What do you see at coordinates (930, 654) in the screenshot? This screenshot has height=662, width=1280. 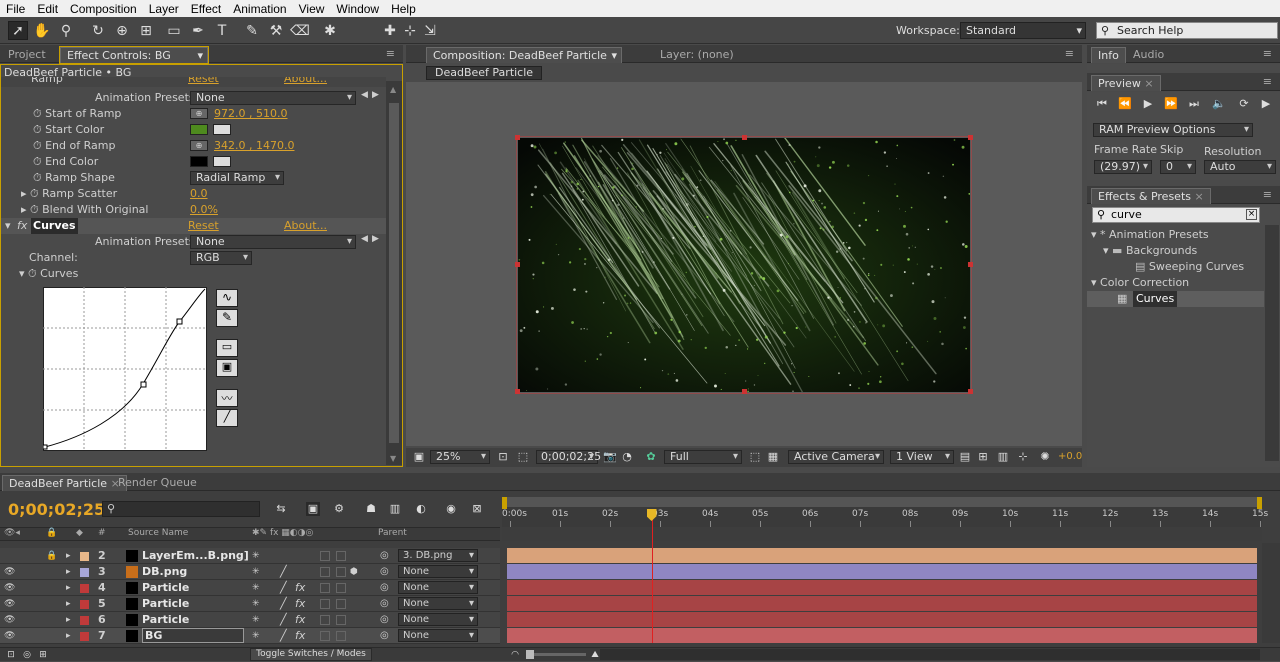 I see `timeline-h-scrollbar` at bounding box center [930, 654].